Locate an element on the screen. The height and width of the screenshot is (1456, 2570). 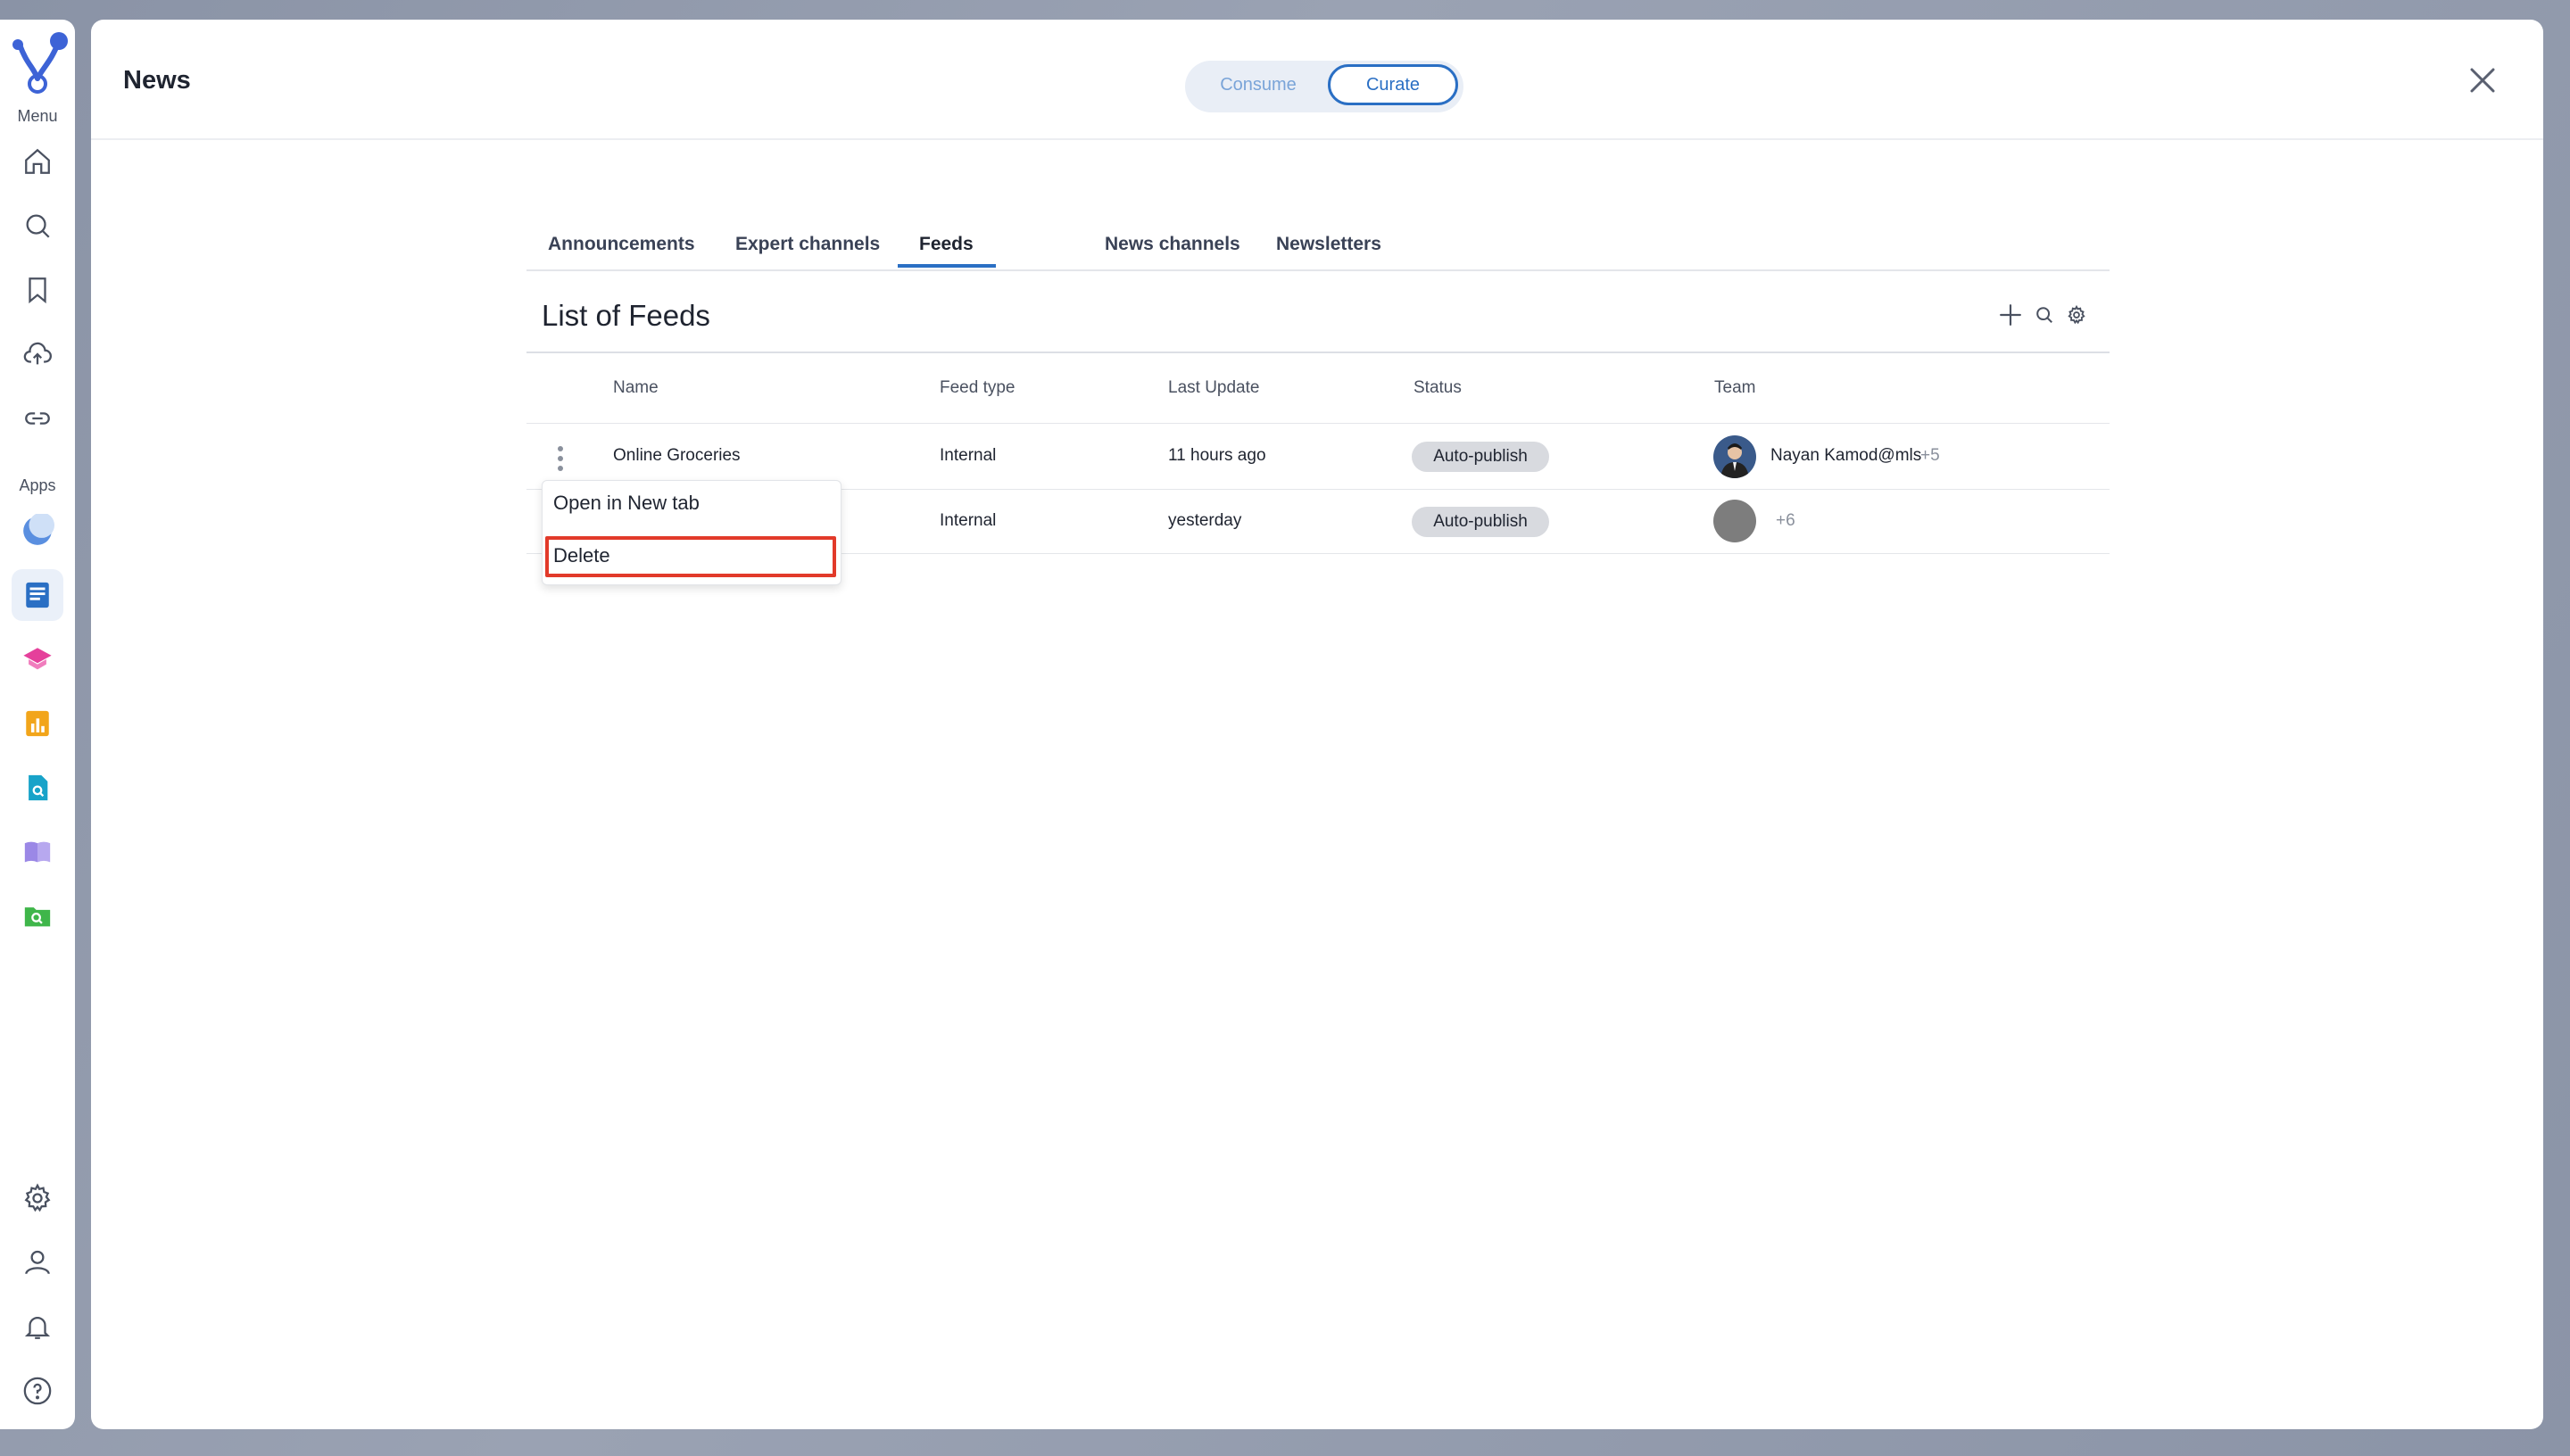
analytics-app-icon is located at coordinates (37, 723).